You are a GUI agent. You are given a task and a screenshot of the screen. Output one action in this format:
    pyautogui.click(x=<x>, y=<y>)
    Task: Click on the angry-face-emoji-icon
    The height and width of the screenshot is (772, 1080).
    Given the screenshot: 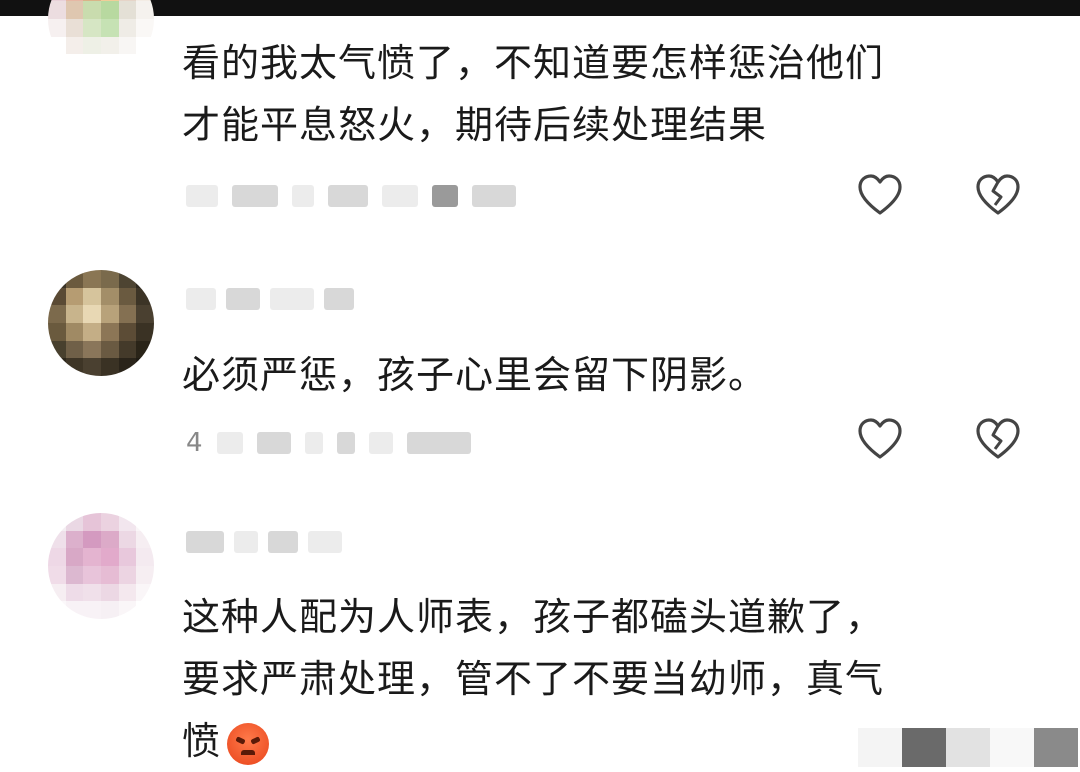 What is the action you would take?
    pyautogui.click(x=248, y=743)
    